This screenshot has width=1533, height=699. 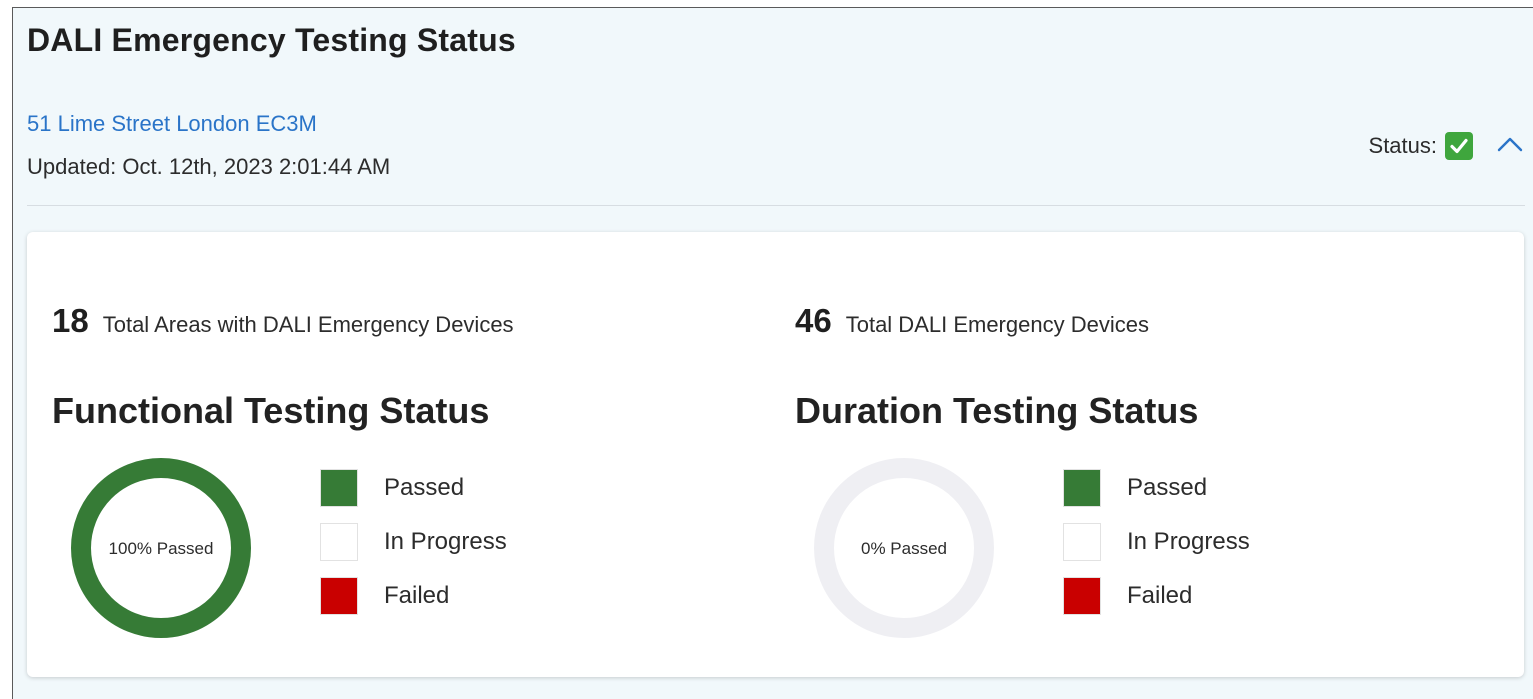 I want to click on updated-timestamp: Updated: Oct. 12th, 2023 2:01:44 AM, so click(x=209, y=166).